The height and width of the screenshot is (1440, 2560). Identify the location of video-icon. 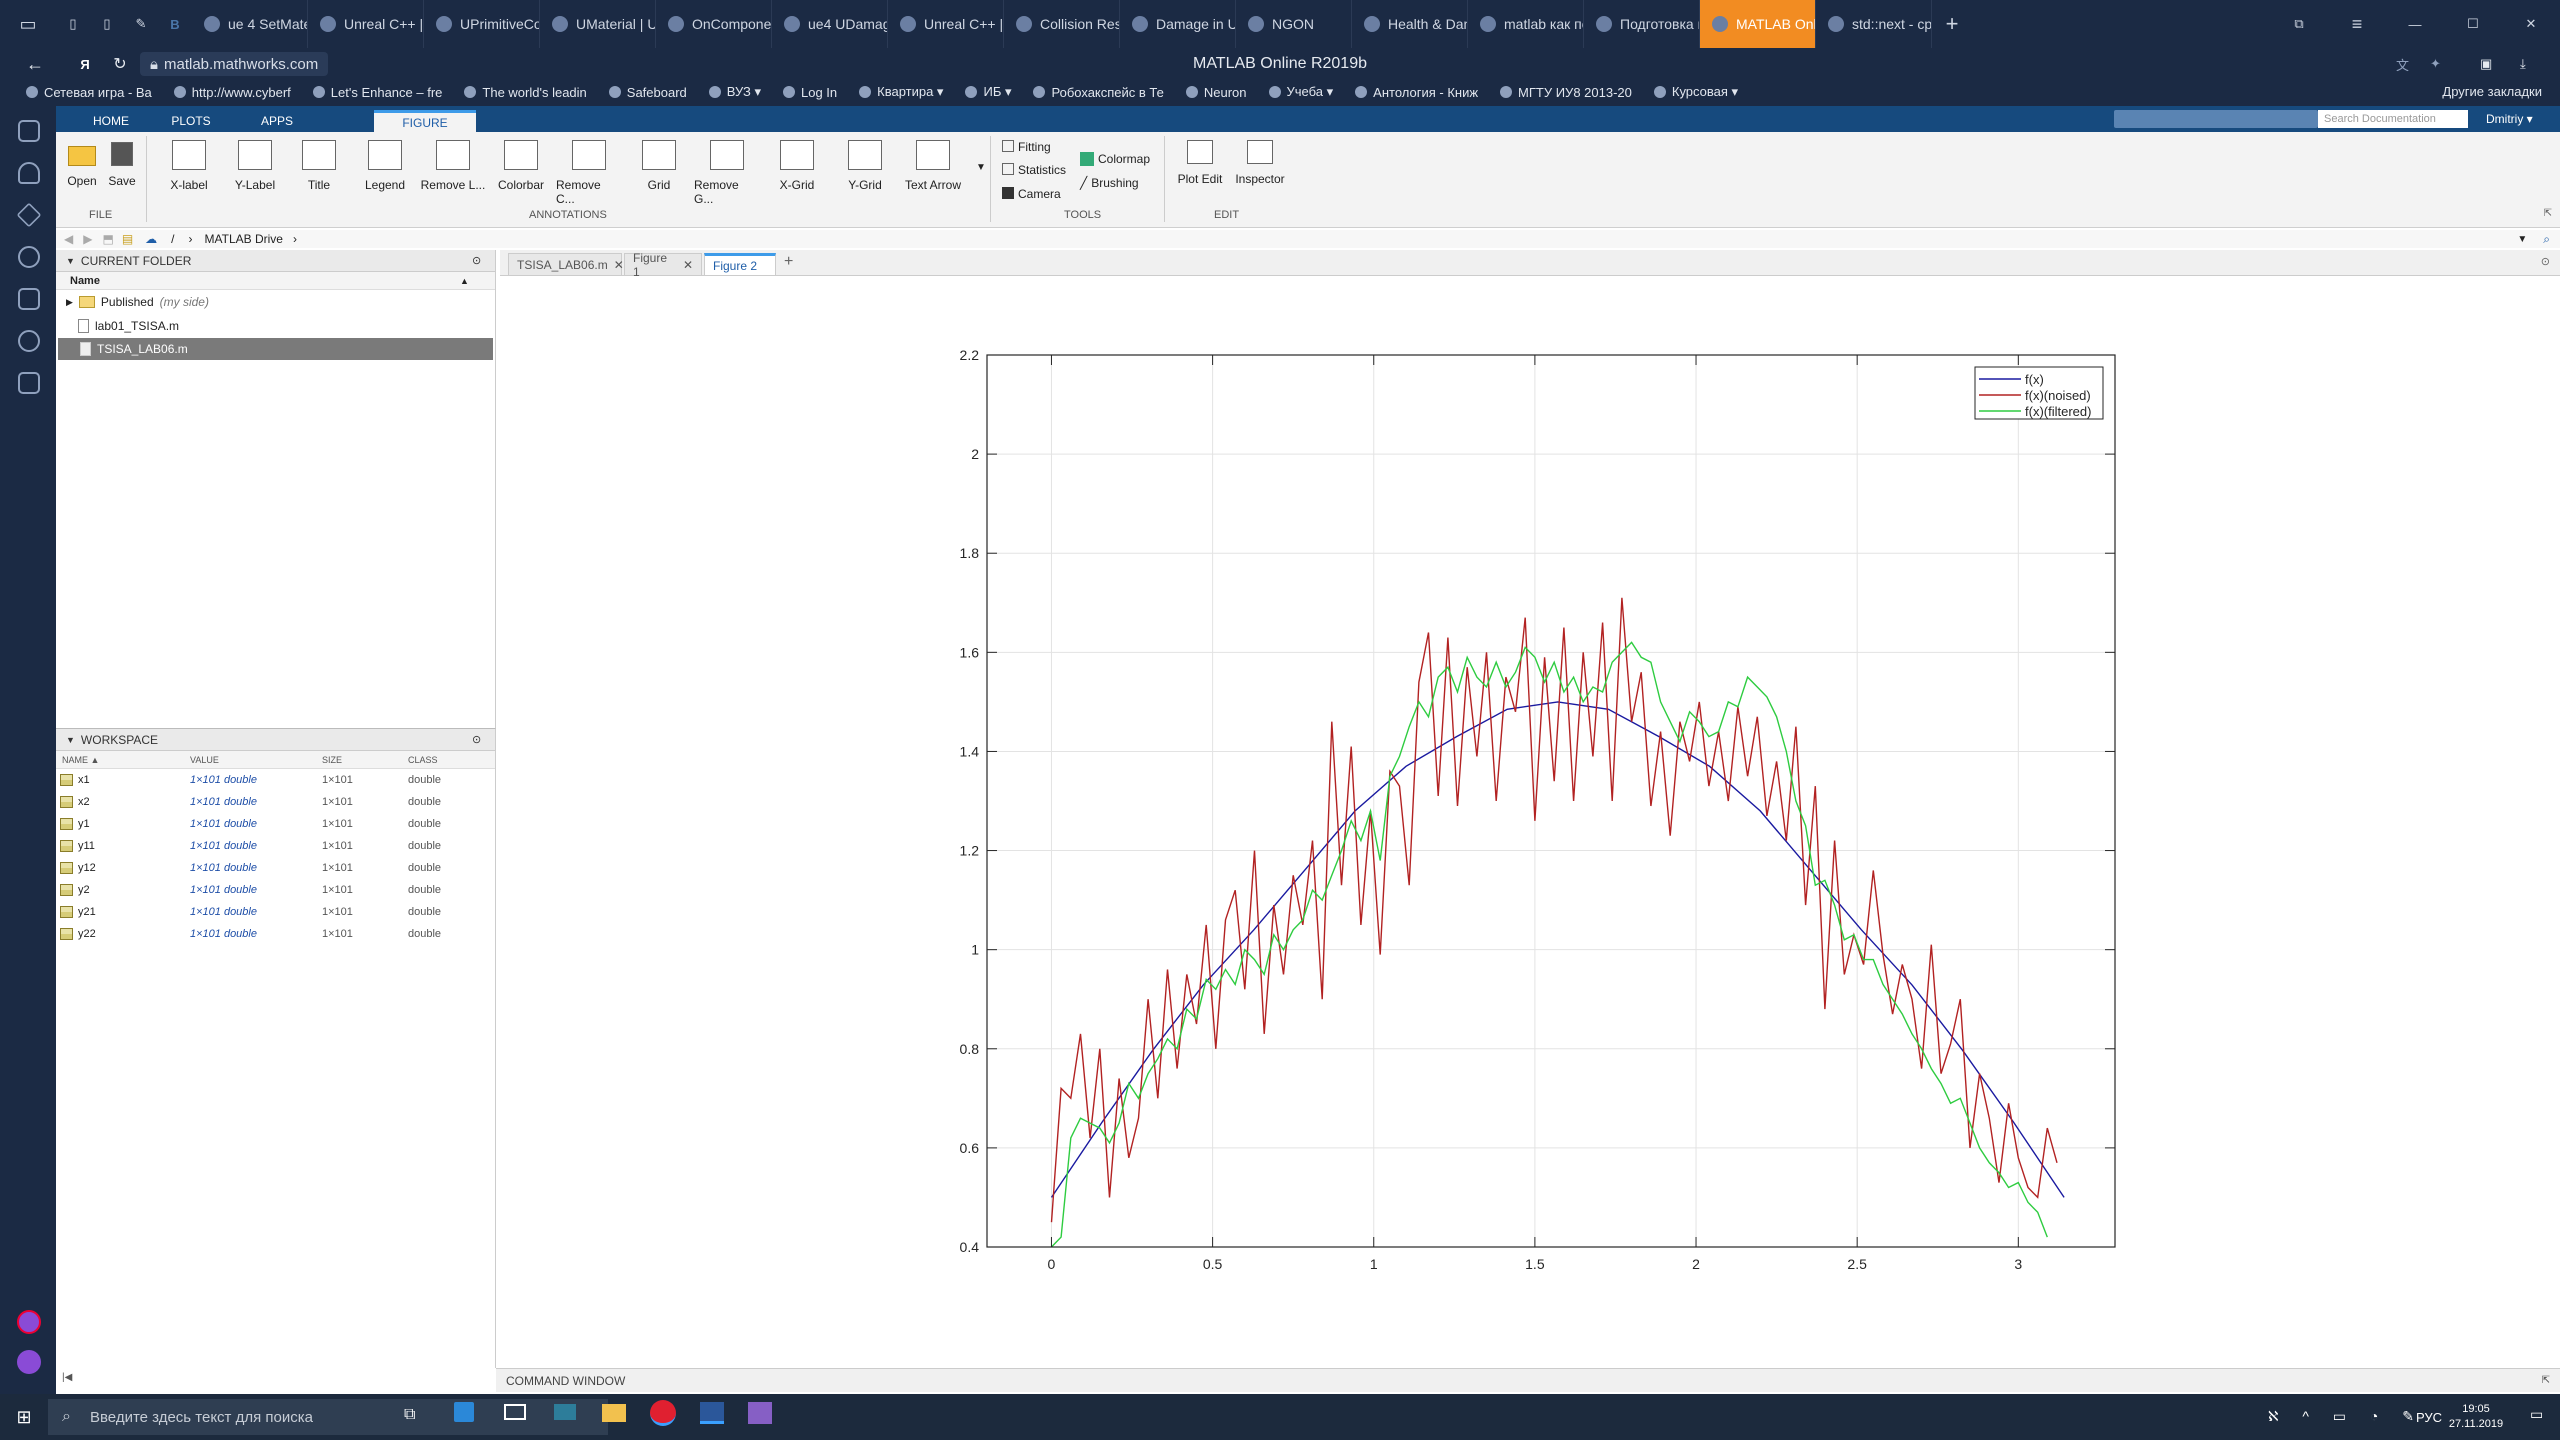
(29, 341).